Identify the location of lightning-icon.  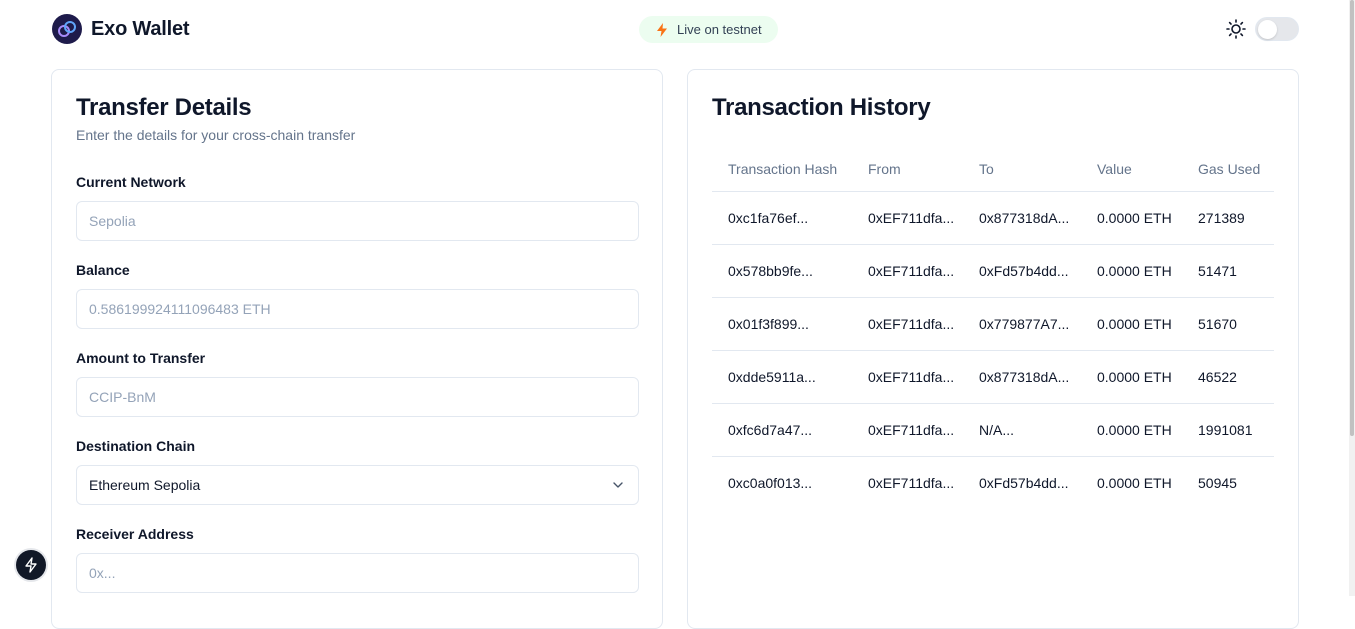
(662, 29).